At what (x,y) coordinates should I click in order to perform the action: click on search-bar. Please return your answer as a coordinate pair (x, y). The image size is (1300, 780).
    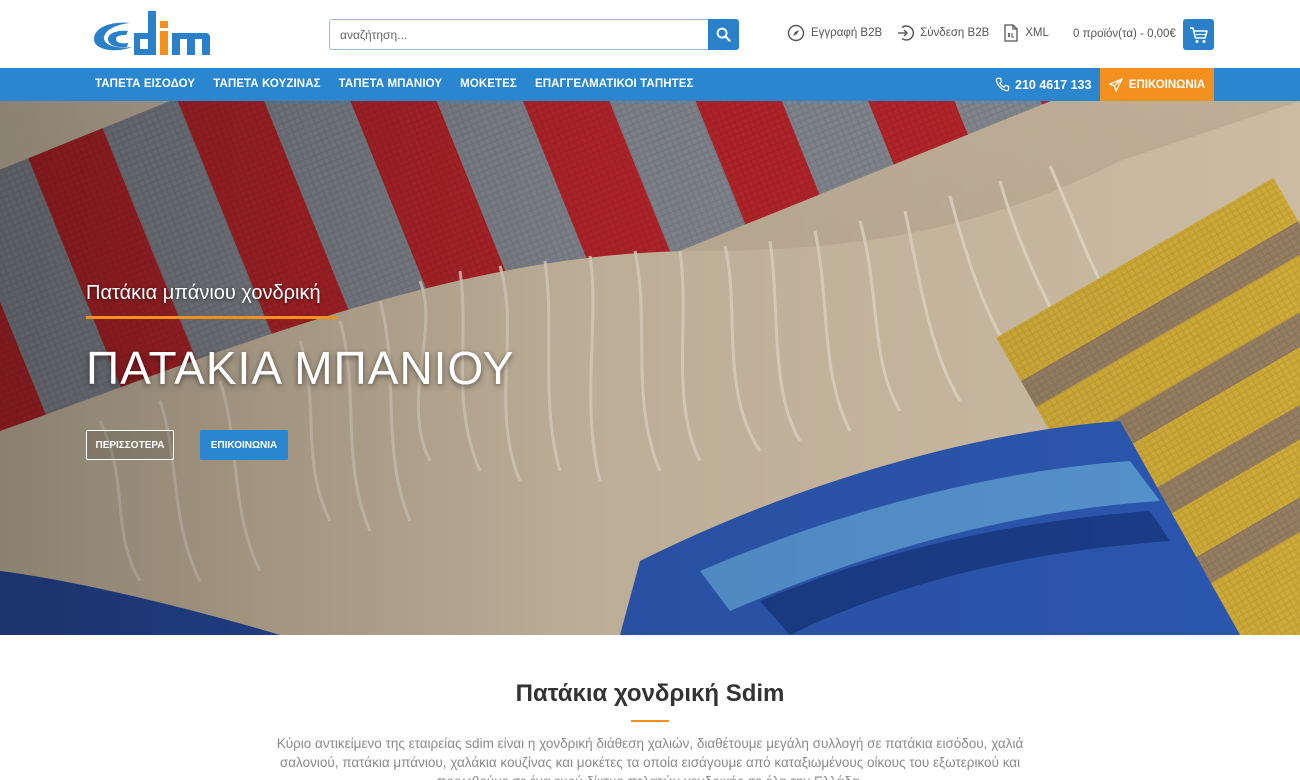
    Looking at the image, I should click on (534, 34).